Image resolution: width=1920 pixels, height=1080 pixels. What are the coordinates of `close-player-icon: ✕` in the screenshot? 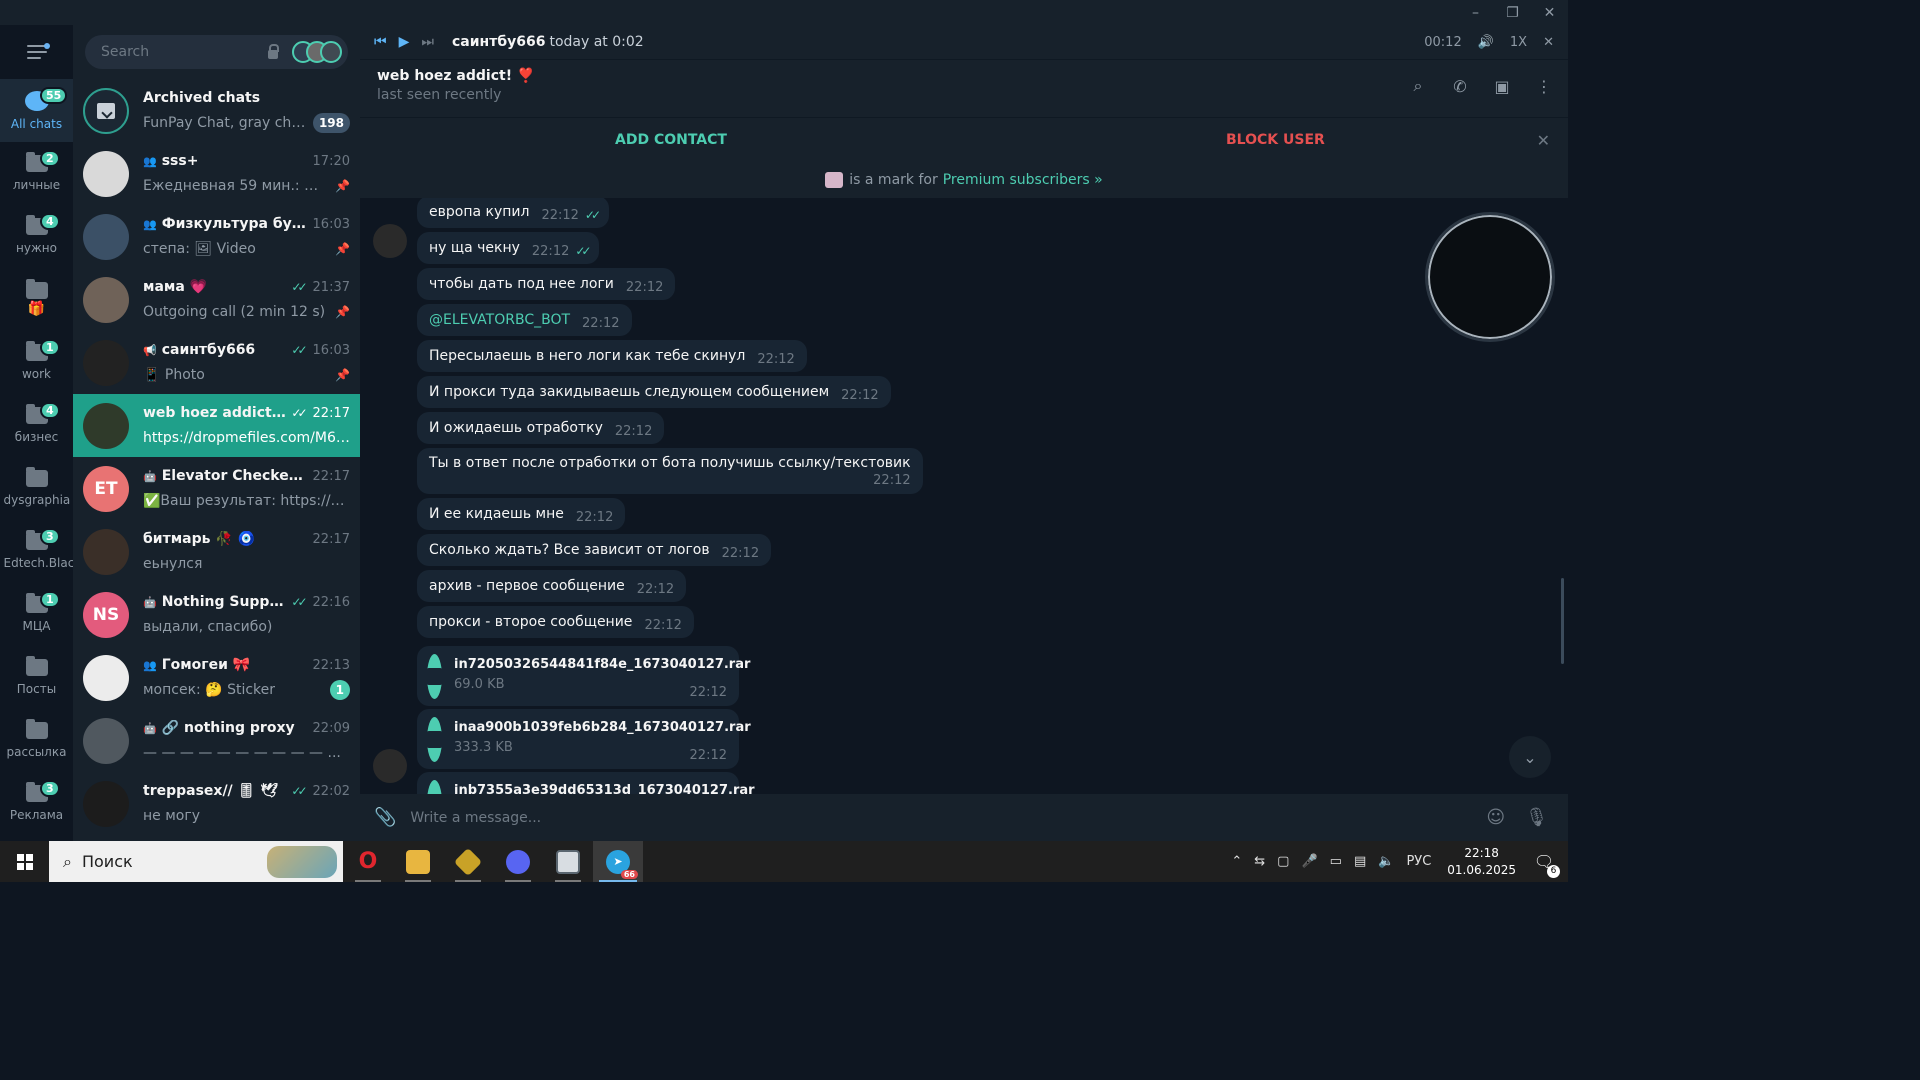 It's located at (1548, 42).